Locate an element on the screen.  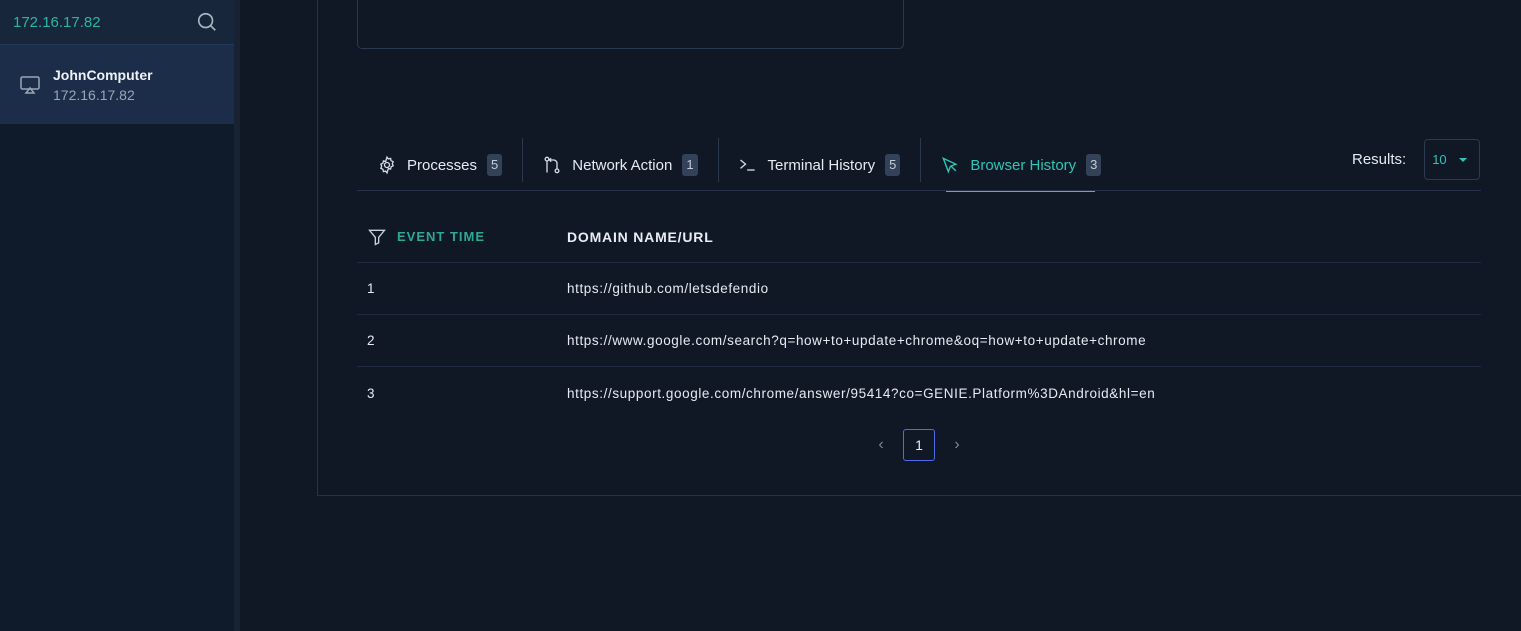
next-page-icon: › is located at coordinates (957, 445).